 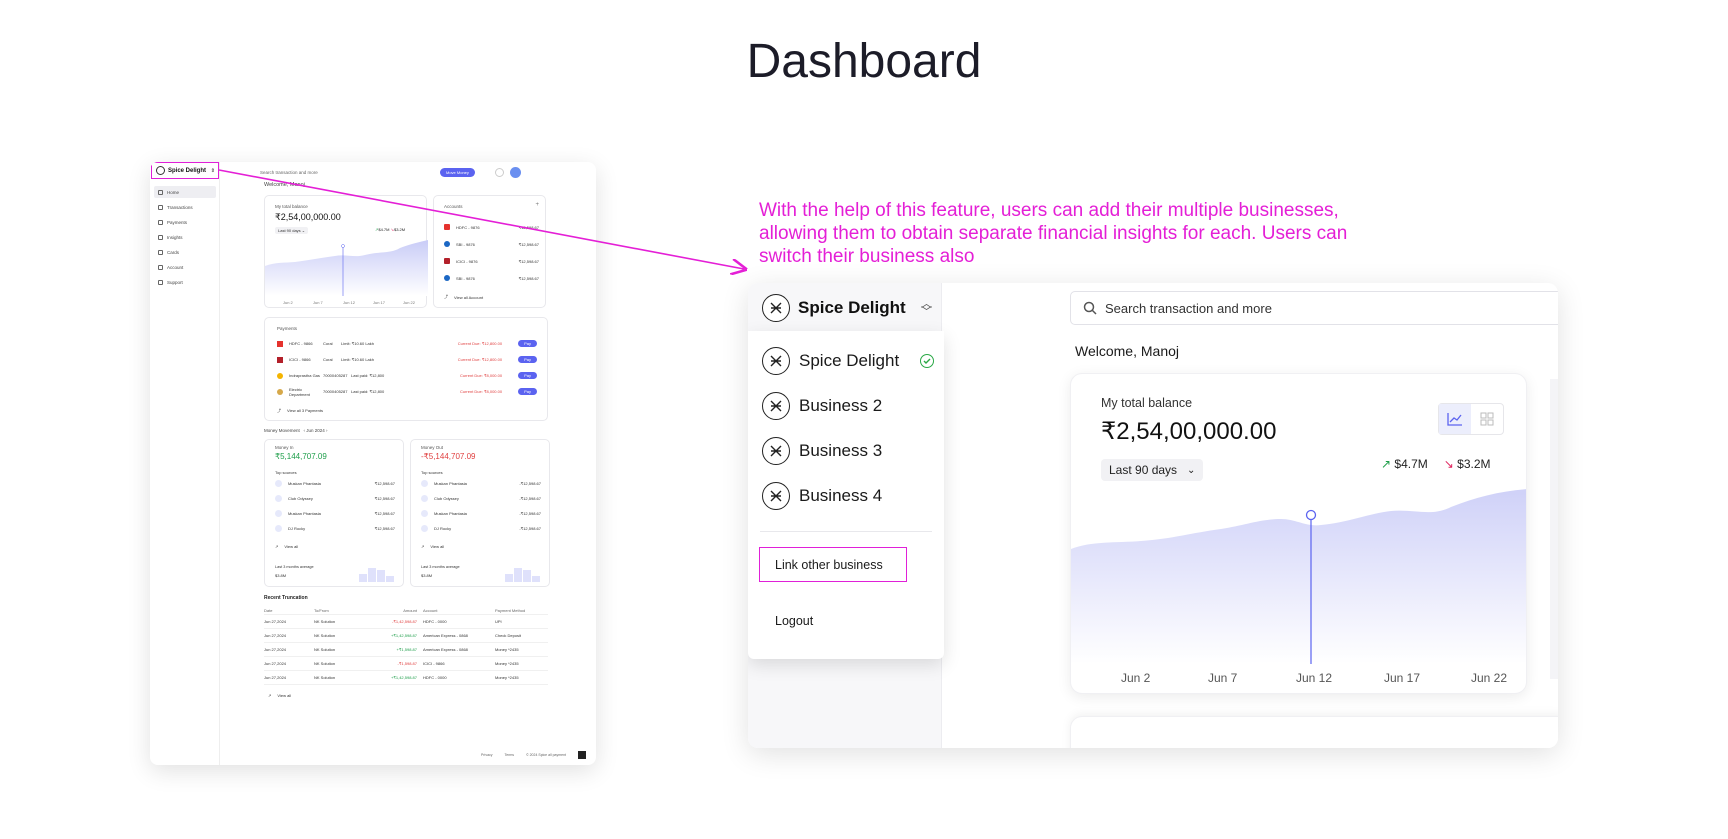 I want to click on mini-source-row: Club Odyssey ₹12,598.67, so click(x=335, y=498).